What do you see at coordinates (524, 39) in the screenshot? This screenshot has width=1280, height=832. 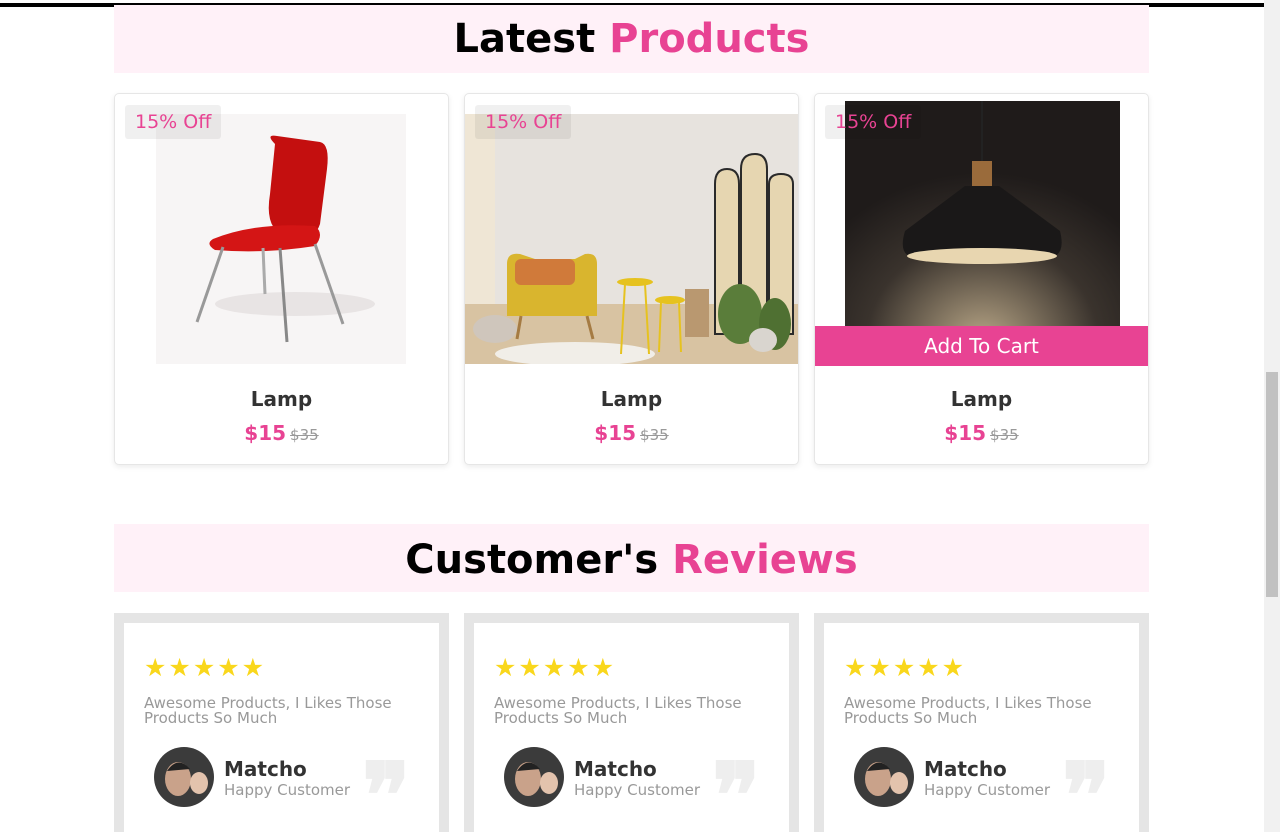 I see `heading-text: Latest` at bounding box center [524, 39].